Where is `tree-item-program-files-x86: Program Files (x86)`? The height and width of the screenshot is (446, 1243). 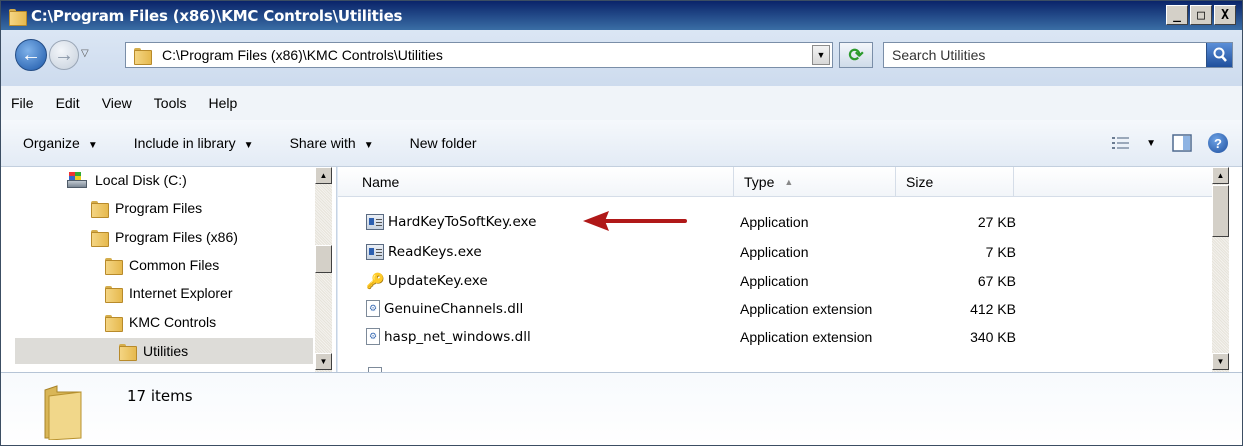 tree-item-program-files-x86: Program Files (x86) is located at coordinates (194, 237).